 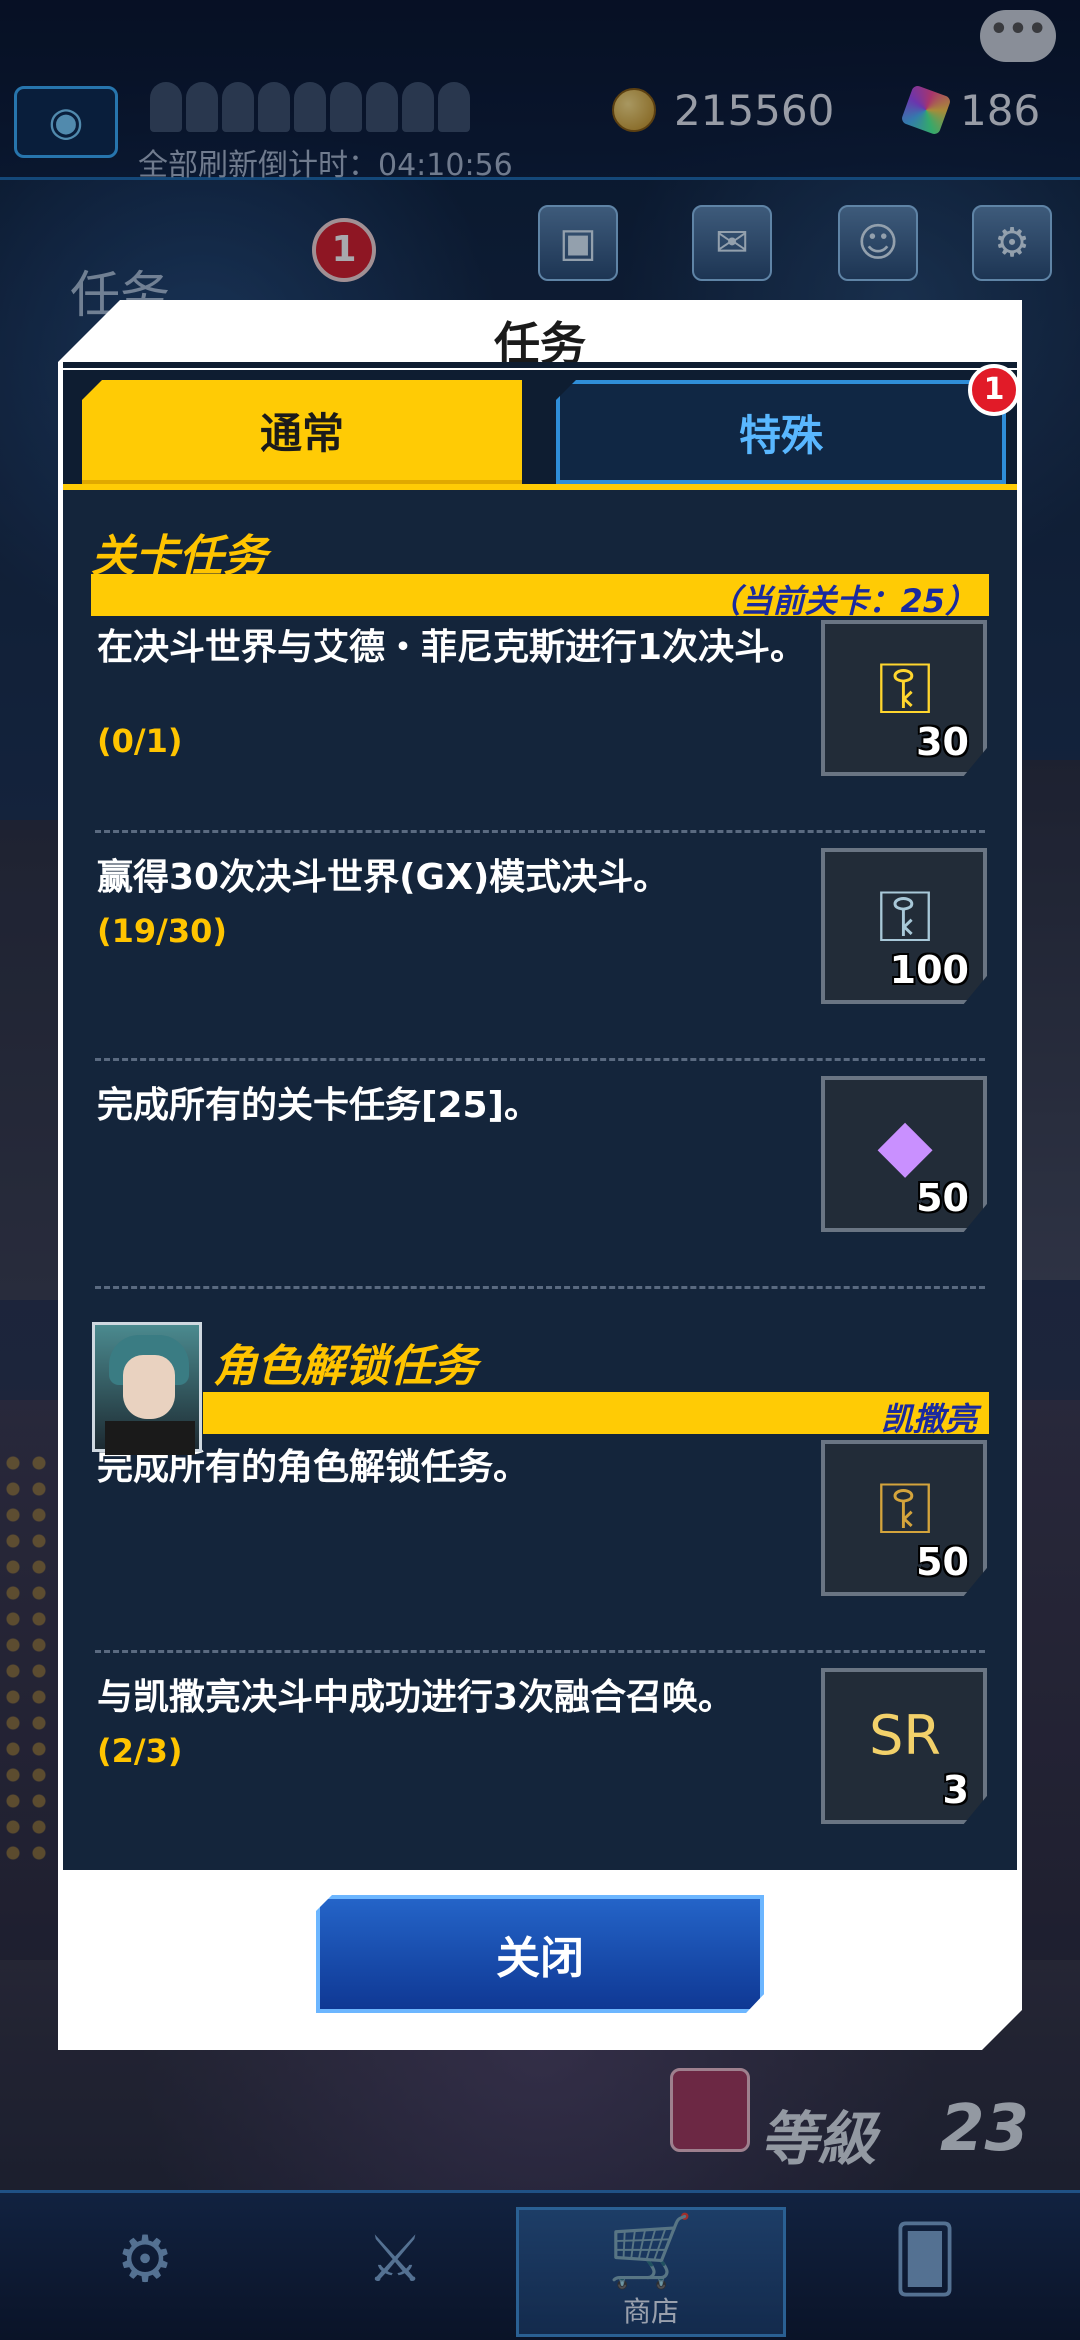 What do you see at coordinates (540, 1958) in the screenshot?
I see `close-button-label: 关闭` at bounding box center [540, 1958].